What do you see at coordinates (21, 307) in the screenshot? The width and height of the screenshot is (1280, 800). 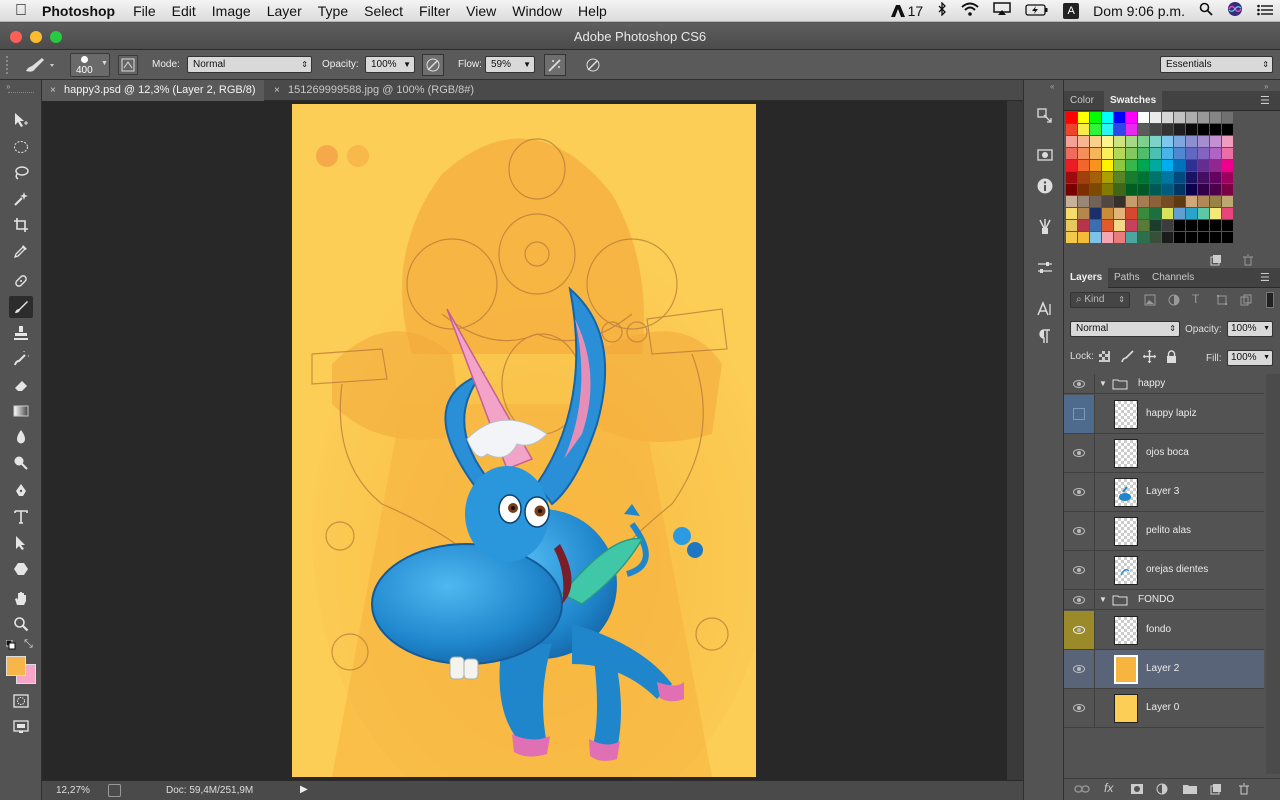 I see `brush-tool` at bounding box center [21, 307].